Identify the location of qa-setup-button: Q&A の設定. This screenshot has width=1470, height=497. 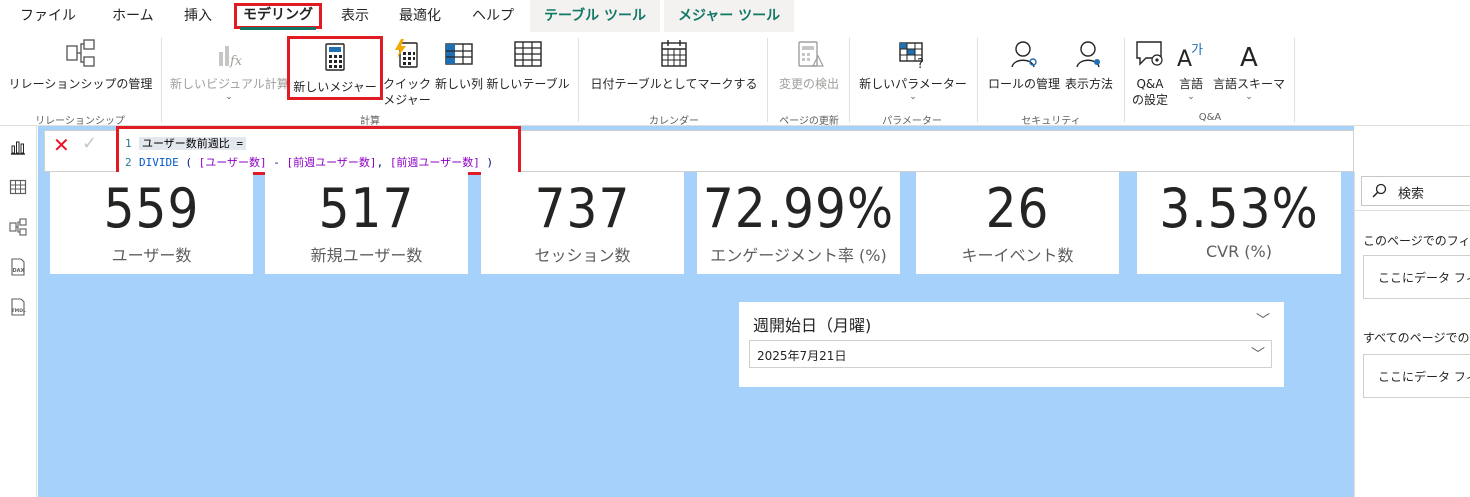
(1150, 73).